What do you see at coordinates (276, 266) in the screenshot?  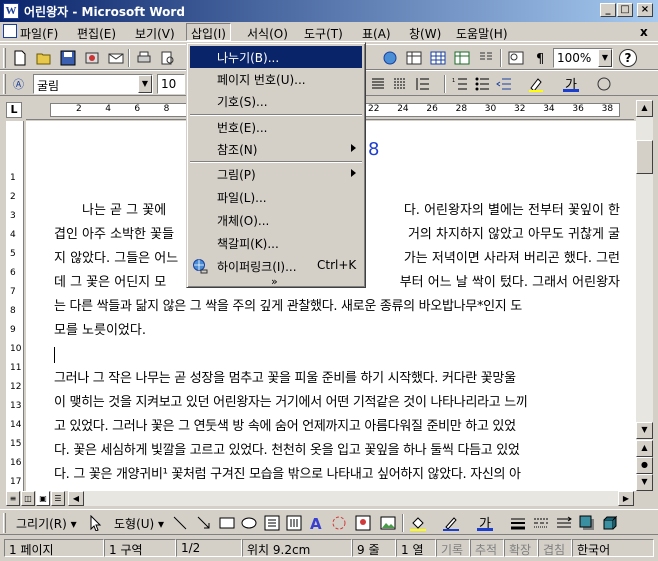 I see `menu-item-hyperlink: 하이퍼링크(I)... Ctrl+K` at bounding box center [276, 266].